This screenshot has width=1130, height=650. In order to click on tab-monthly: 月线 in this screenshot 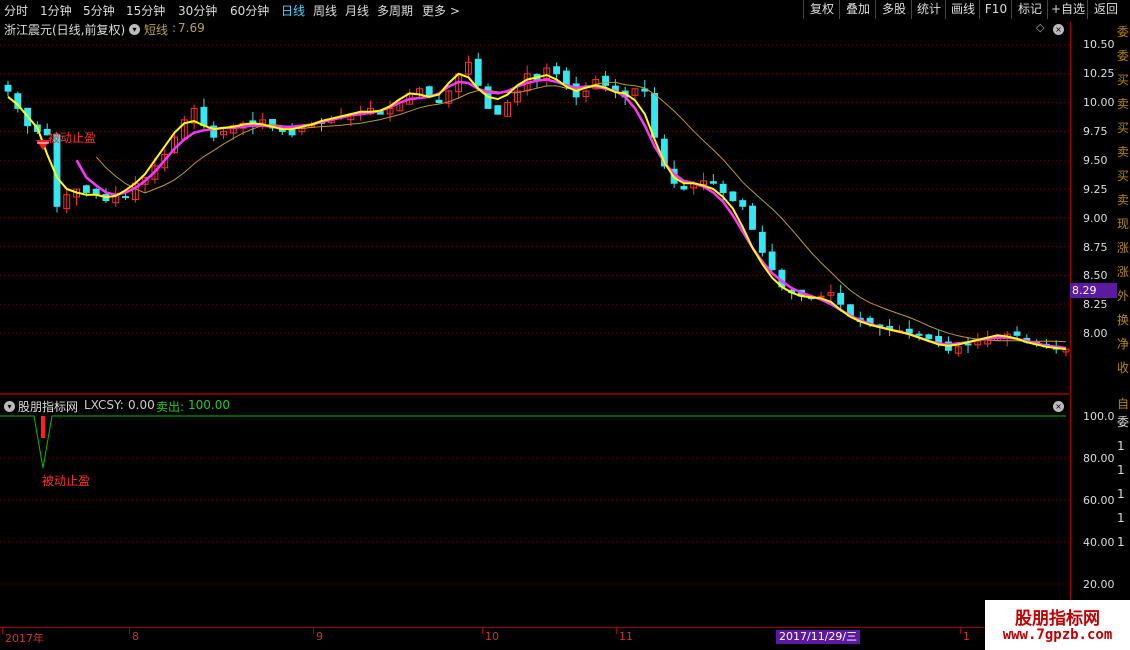, I will do `click(357, 10)`.